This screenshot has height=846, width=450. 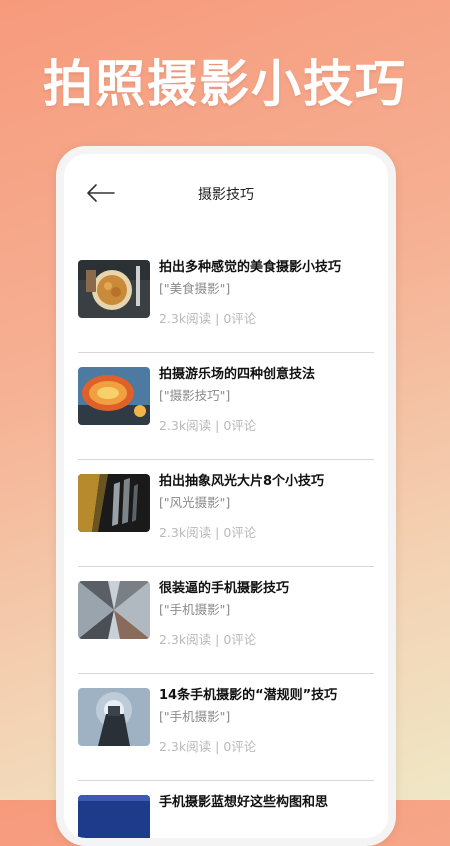 What do you see at coordinates (226, 513) in the screenshot?
I see `list-item: 拍出抽象风光大片8个小技巧 ["风光摄影"] 2.3k阅读 | 0评论` at bounding box center [226, 513].